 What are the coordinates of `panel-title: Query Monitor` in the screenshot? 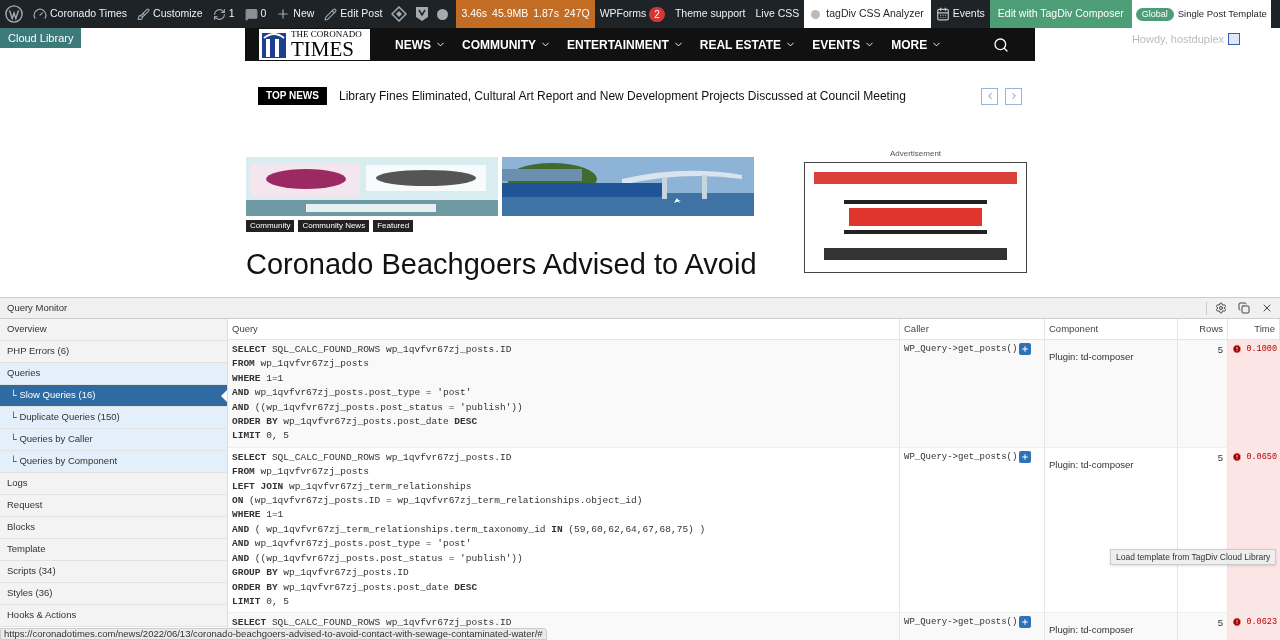 It's located at (37, 307).